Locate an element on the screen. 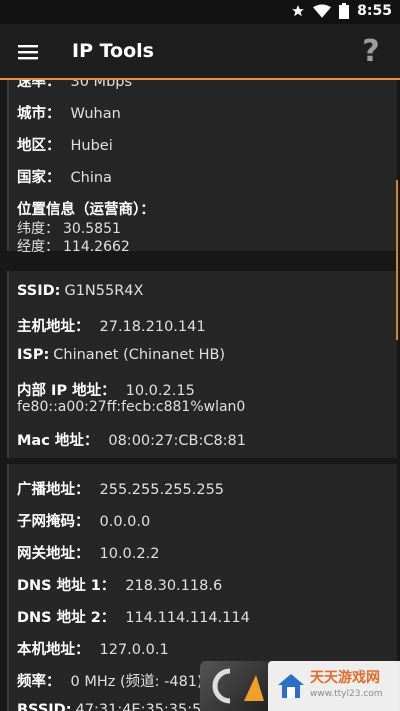  scrollbar is located at coordinates (397, 260).